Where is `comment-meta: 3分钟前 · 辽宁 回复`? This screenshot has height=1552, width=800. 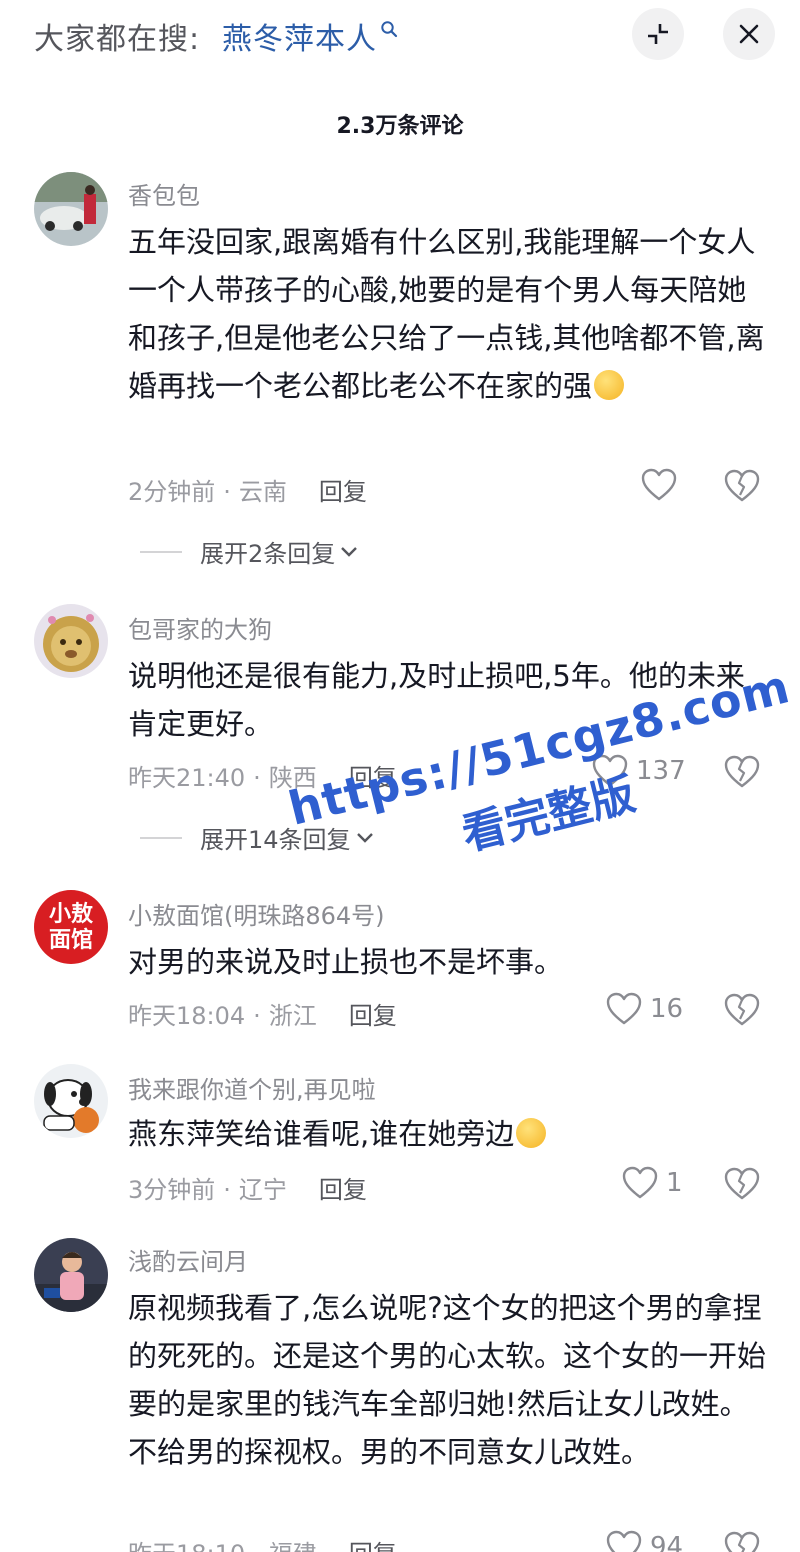
comment-meta: 3分钟前 · 辽宁 回复 is located at coordinates (247, 1190).